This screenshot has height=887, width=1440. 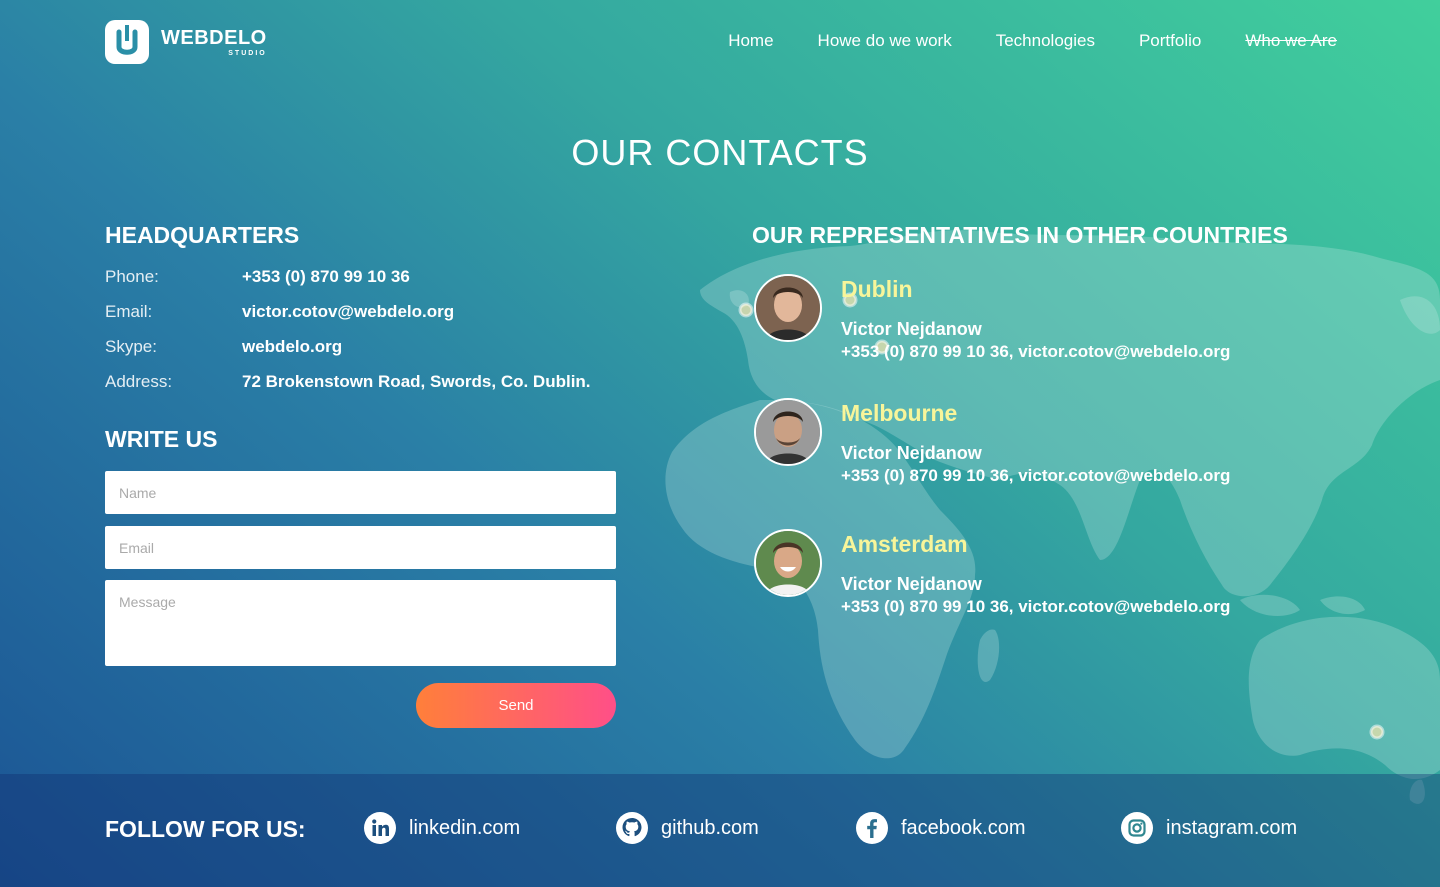 What do you see at coordinates (247, 53) in the screenshot?
I see `brand-sub: STUDIO` at bounding box center [247, 53].